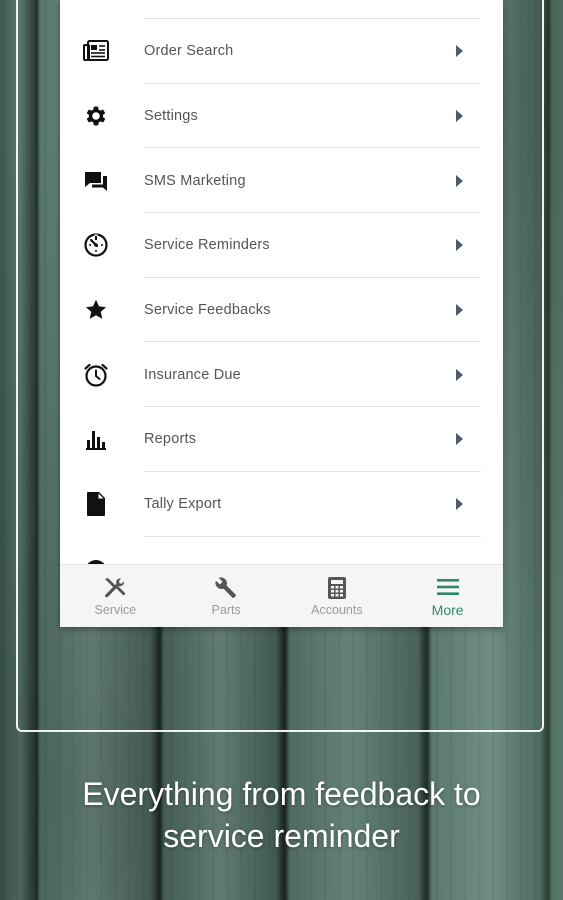  What do you see at coordinates (115, 588) in the screenshot?
I see `tools-icon` at bounding box center [115, 588].